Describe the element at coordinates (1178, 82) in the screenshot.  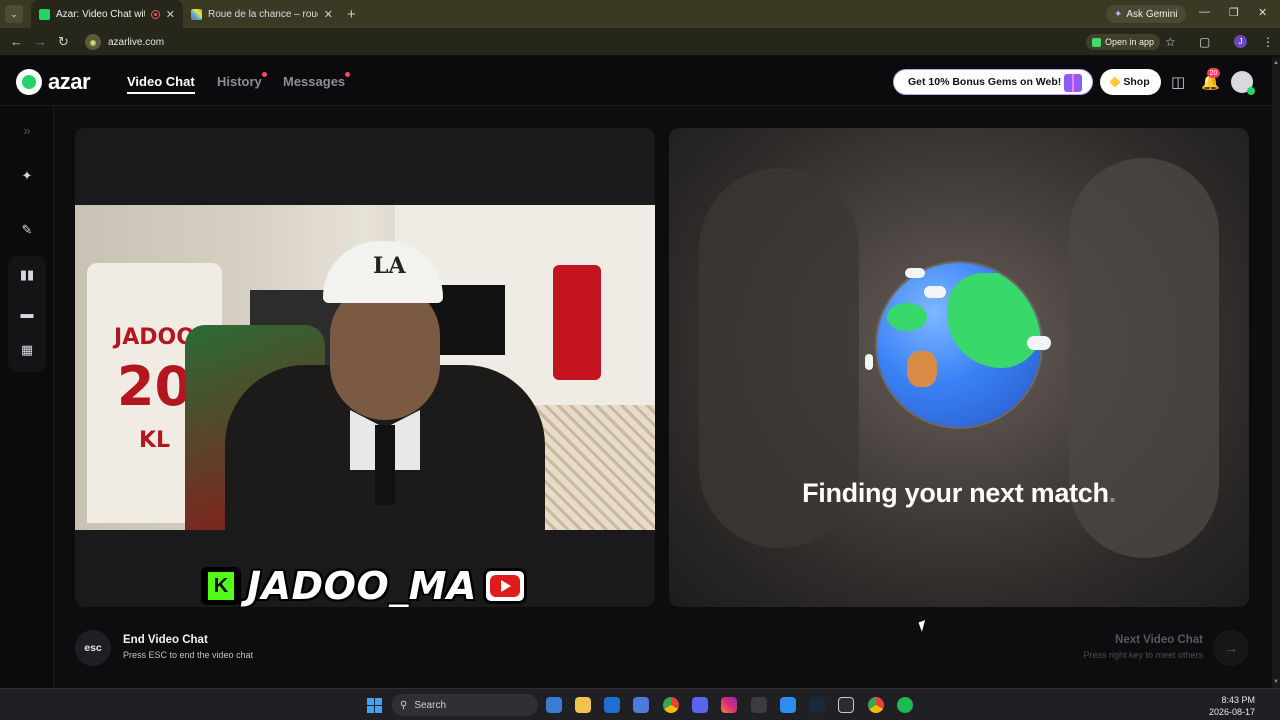
I see `inbox-icon: ◫` at that location.